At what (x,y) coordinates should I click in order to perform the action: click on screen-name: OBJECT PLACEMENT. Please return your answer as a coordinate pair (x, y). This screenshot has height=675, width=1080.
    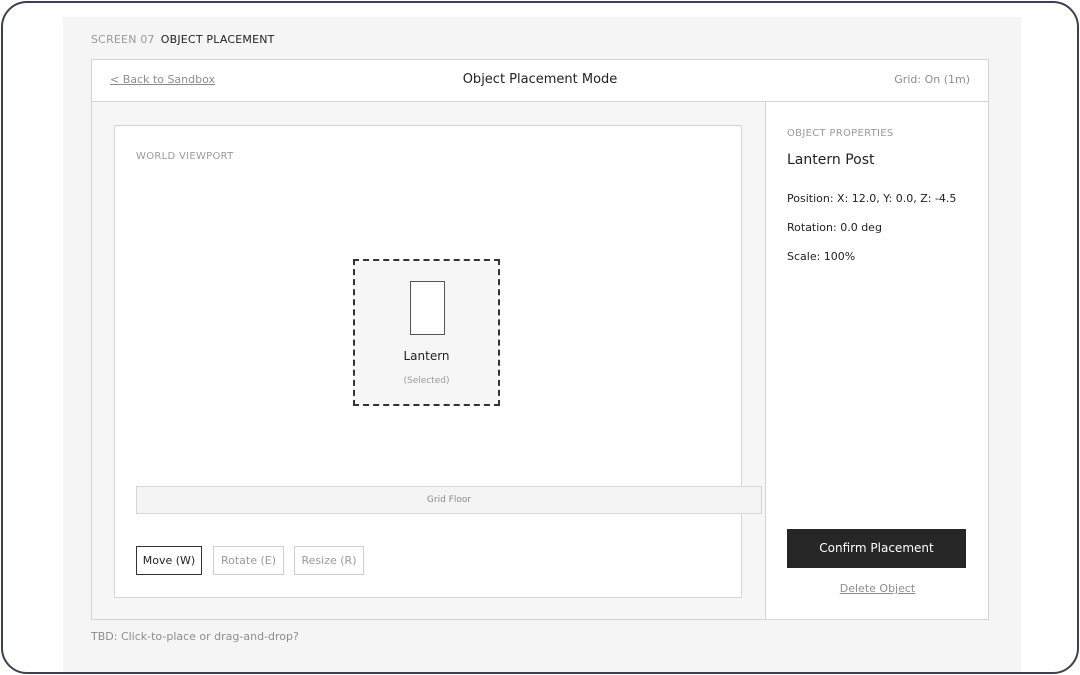
    Looking at the image, I should click on (217, 39).